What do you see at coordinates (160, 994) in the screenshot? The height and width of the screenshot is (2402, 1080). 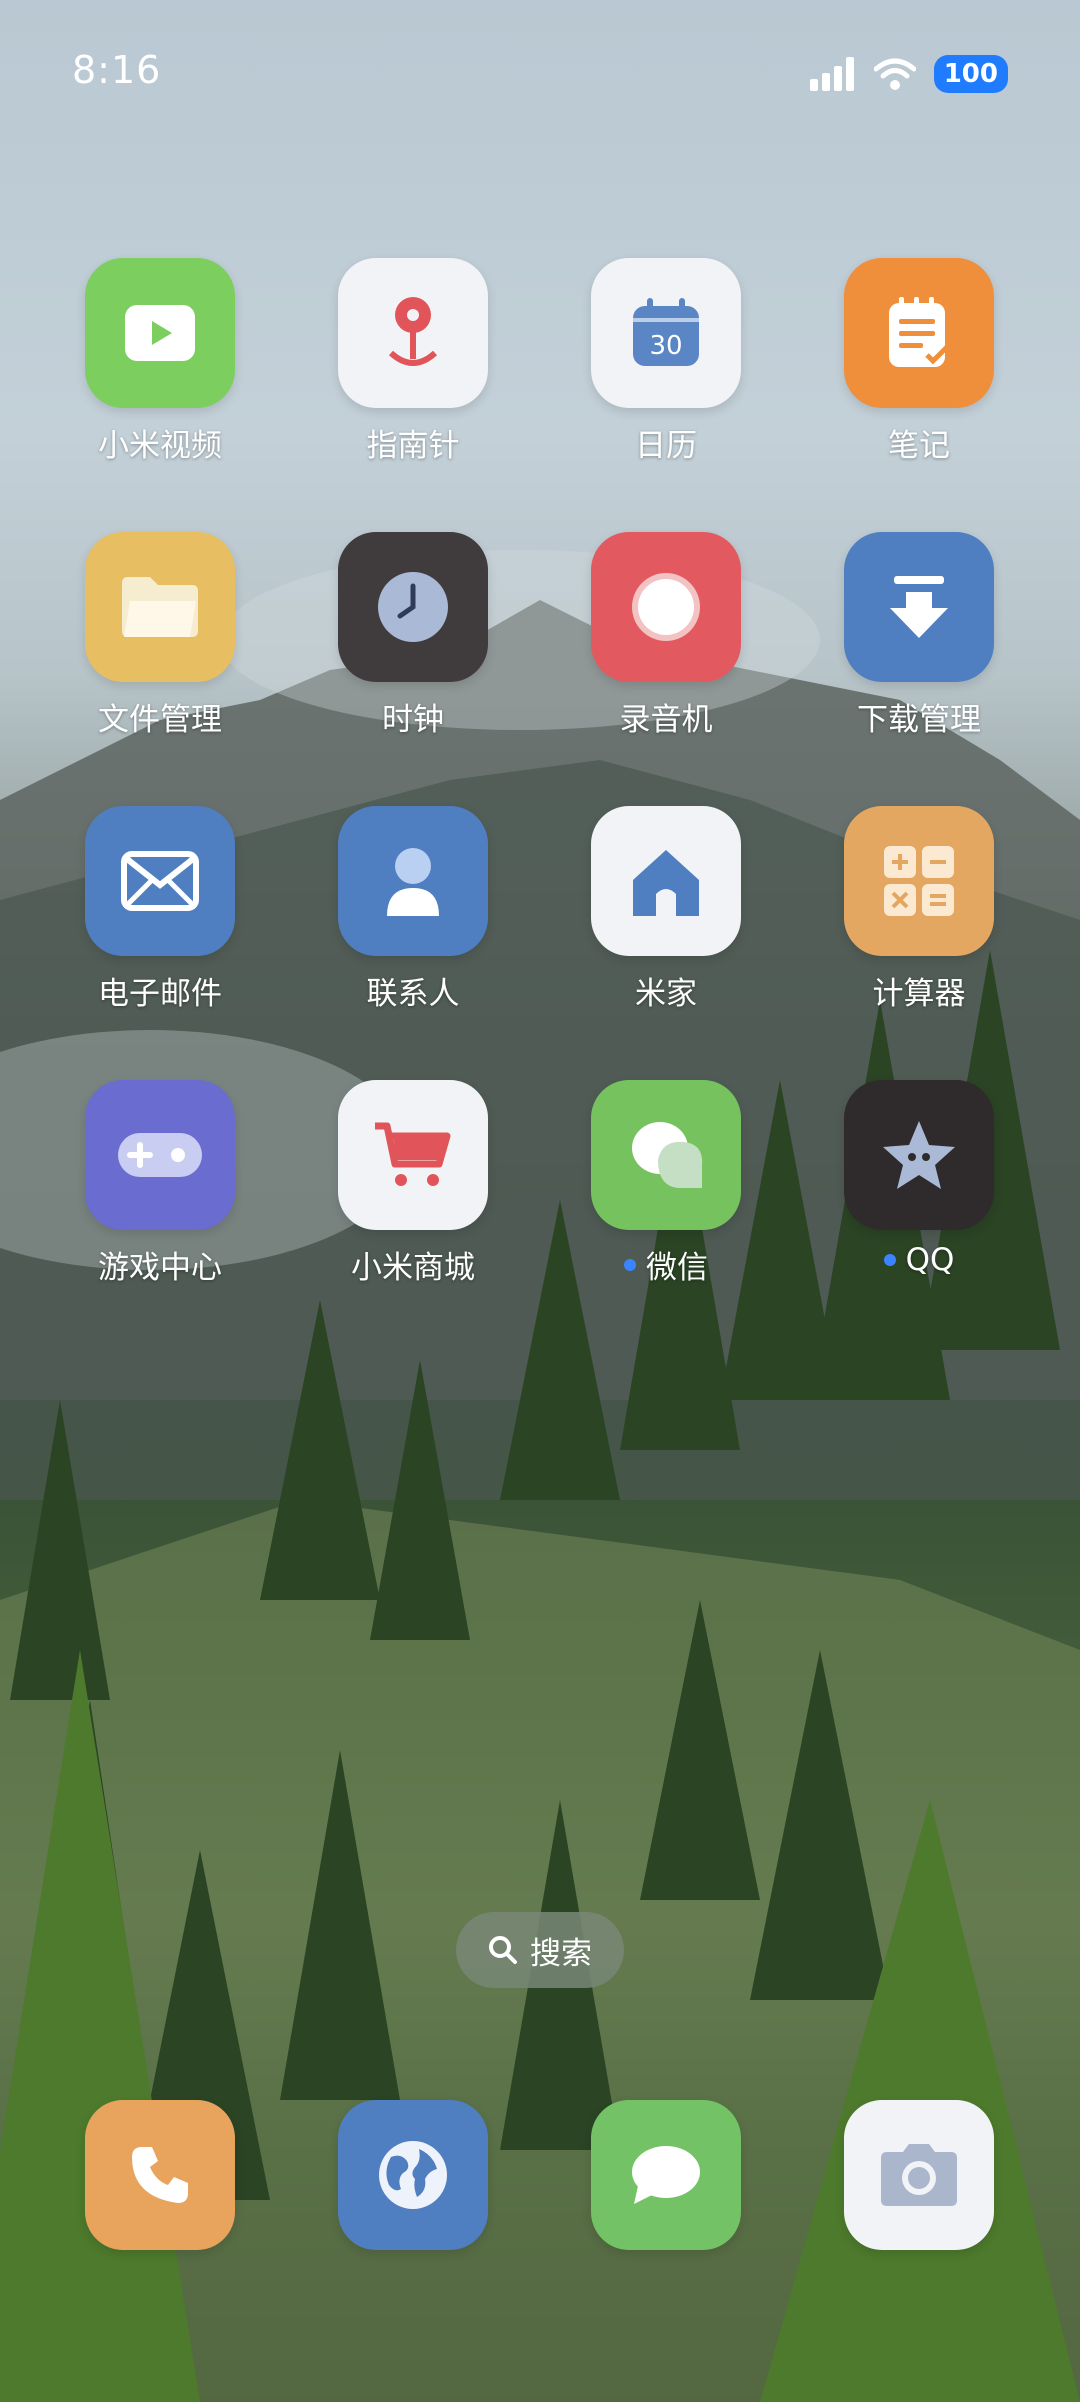 I see `app-label: 电子邮件` at bounding box center [160, 994].